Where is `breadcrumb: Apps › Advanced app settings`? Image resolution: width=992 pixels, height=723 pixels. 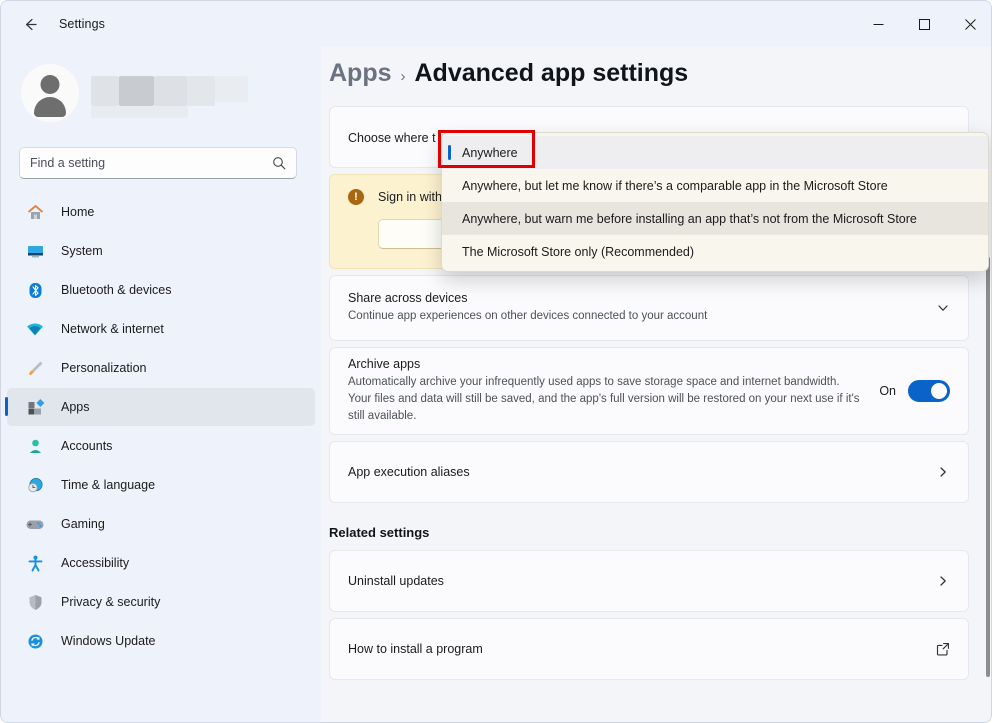 breadcrumb: Apps › Advanced app settings is located at coordinates (660, 73).